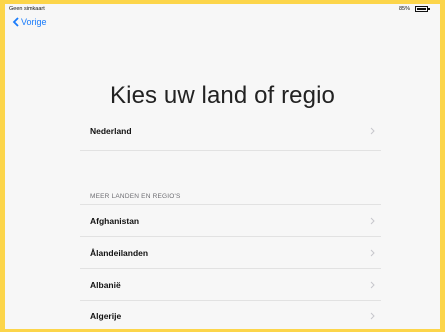 Image resolution: width=445 pixels, height=332 pixels. What do you see at coordinates (115, 221) in the screenshot?
I see `list-item-label: Afghanistan` at bounding box center [115, 221].